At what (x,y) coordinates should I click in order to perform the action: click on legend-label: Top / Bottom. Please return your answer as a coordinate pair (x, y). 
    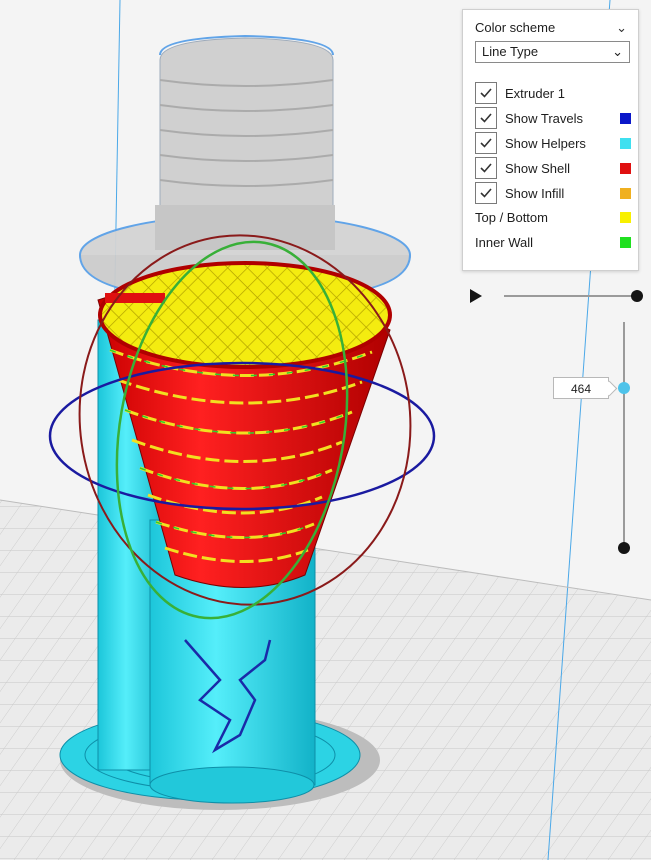
    Looking at the image, I should click on (511, 217).